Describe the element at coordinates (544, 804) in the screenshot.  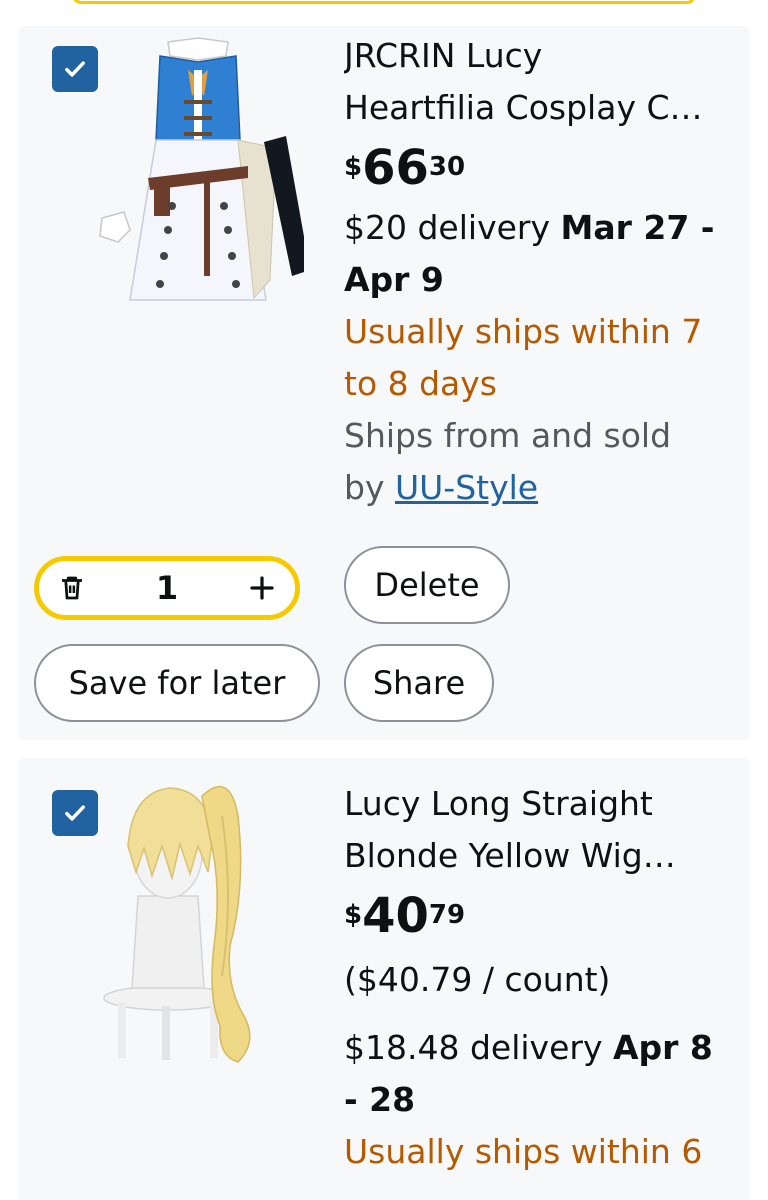
I see `product-title-line: Lucy Long Straight` at that location.